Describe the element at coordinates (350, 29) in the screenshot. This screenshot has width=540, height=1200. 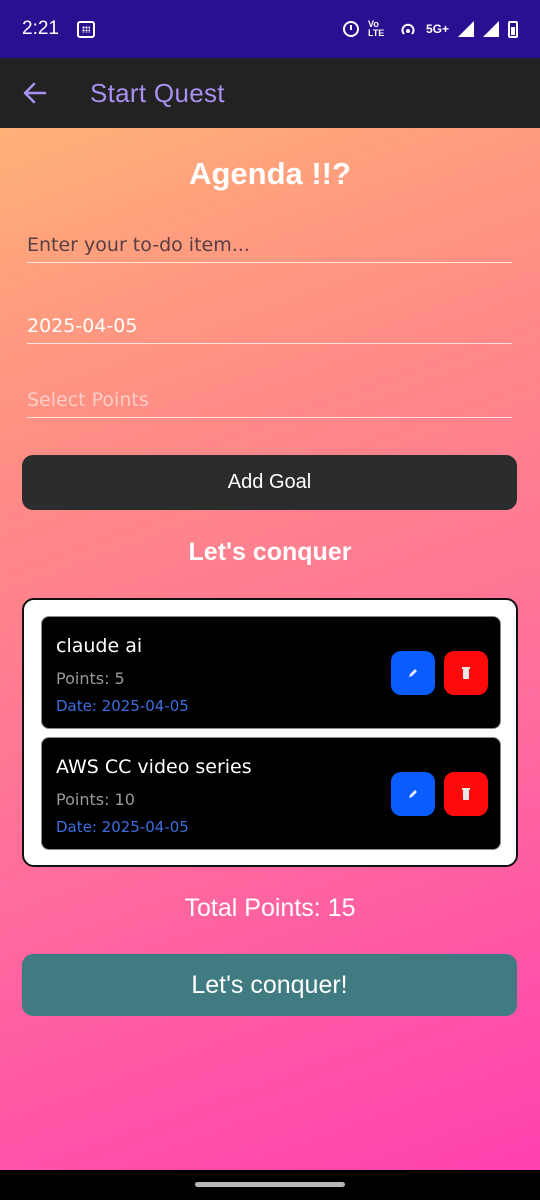
I see `alarm-icon` at that location.